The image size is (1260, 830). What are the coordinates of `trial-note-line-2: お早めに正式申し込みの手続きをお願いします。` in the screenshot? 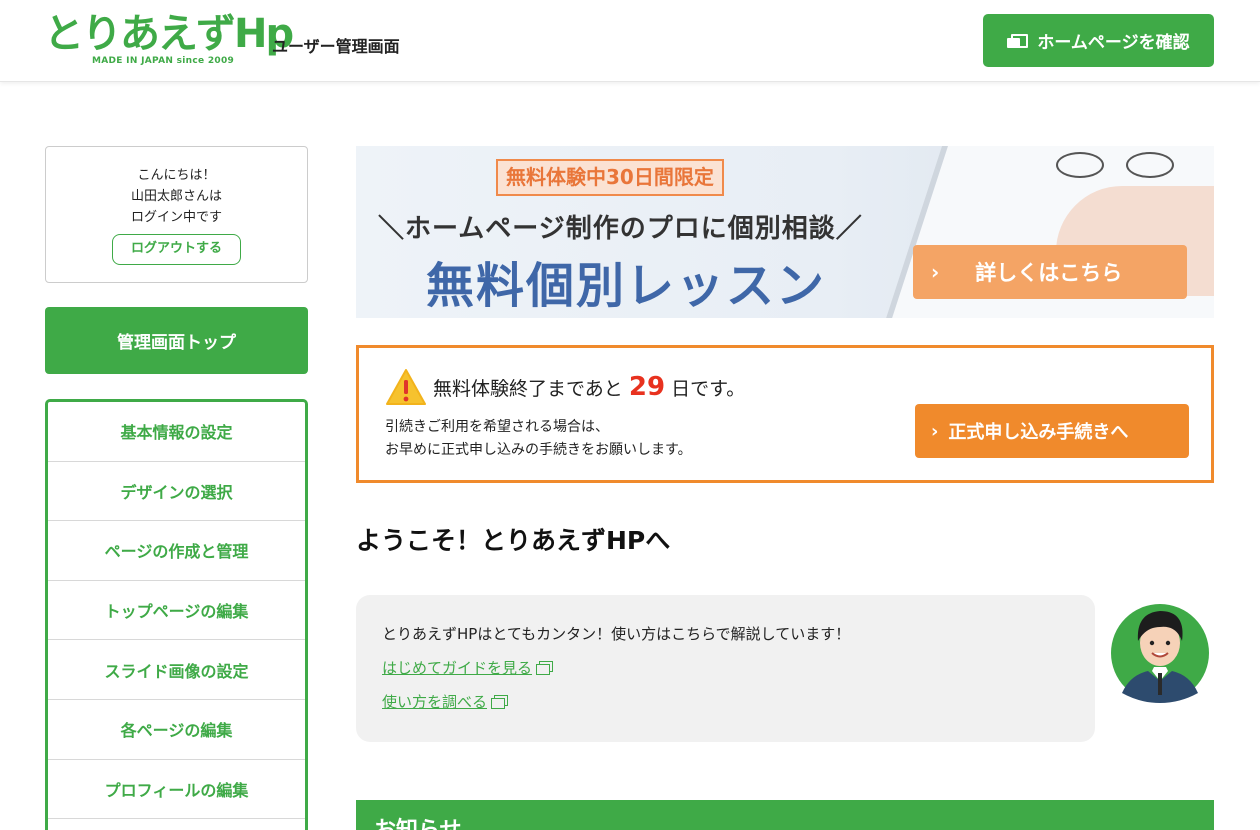 It's located at (538, 450).